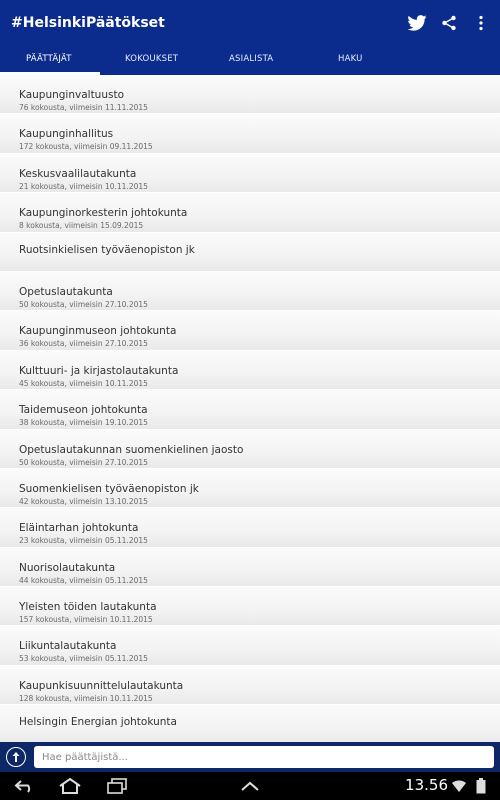 This screenshot has height=800, width=500. Describe the element at coordinates (86, 698) in the screenshot. I see `item-meta: 128 kokousta, viimeisin 10.11.2015` at that location.